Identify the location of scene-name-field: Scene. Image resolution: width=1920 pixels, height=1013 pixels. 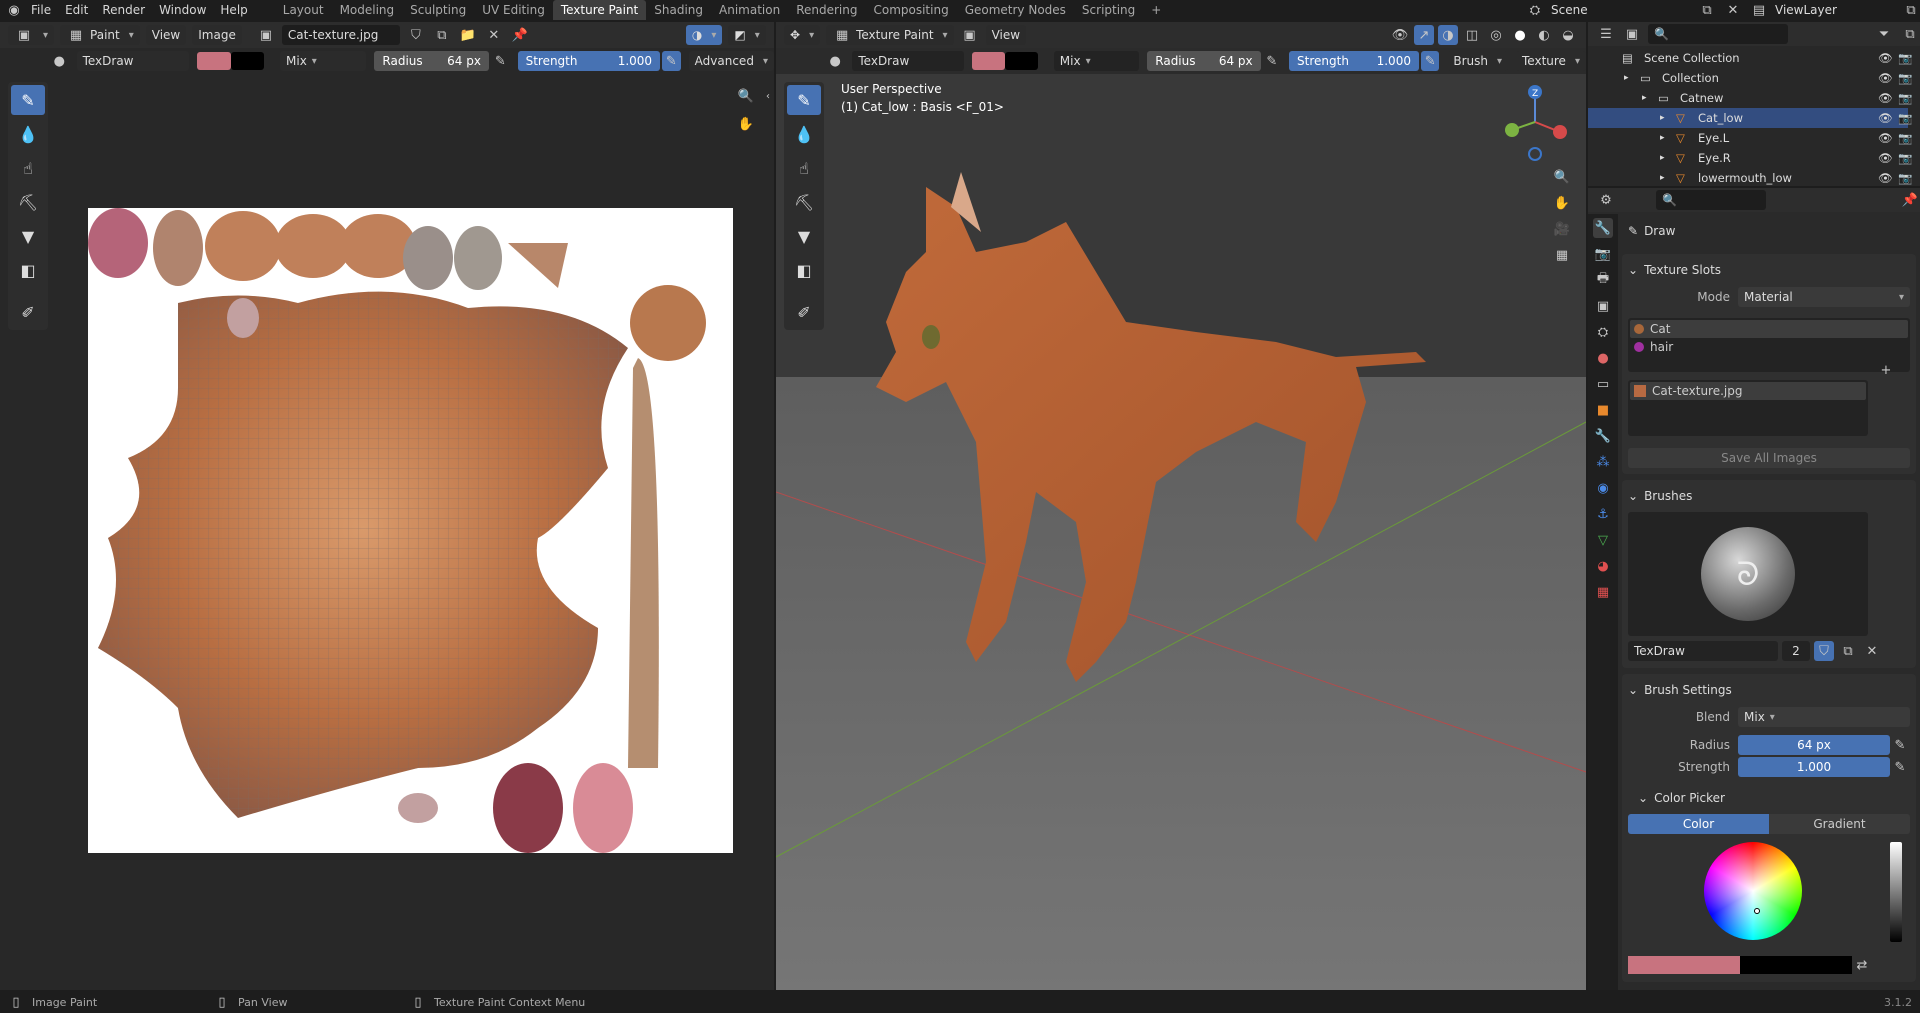
(1621, 10).